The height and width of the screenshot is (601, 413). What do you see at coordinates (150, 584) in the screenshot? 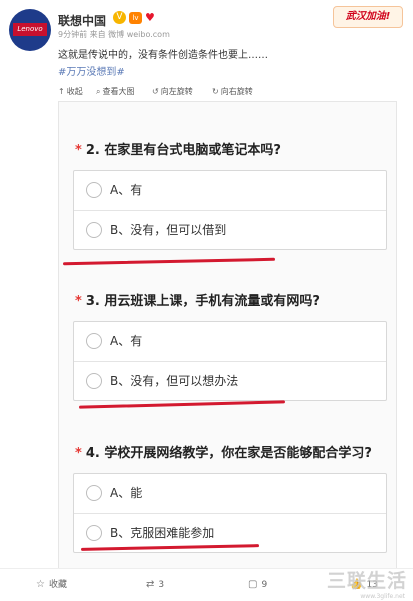
I see `repost-icon: ⇄` at bounding box center [150, 584].